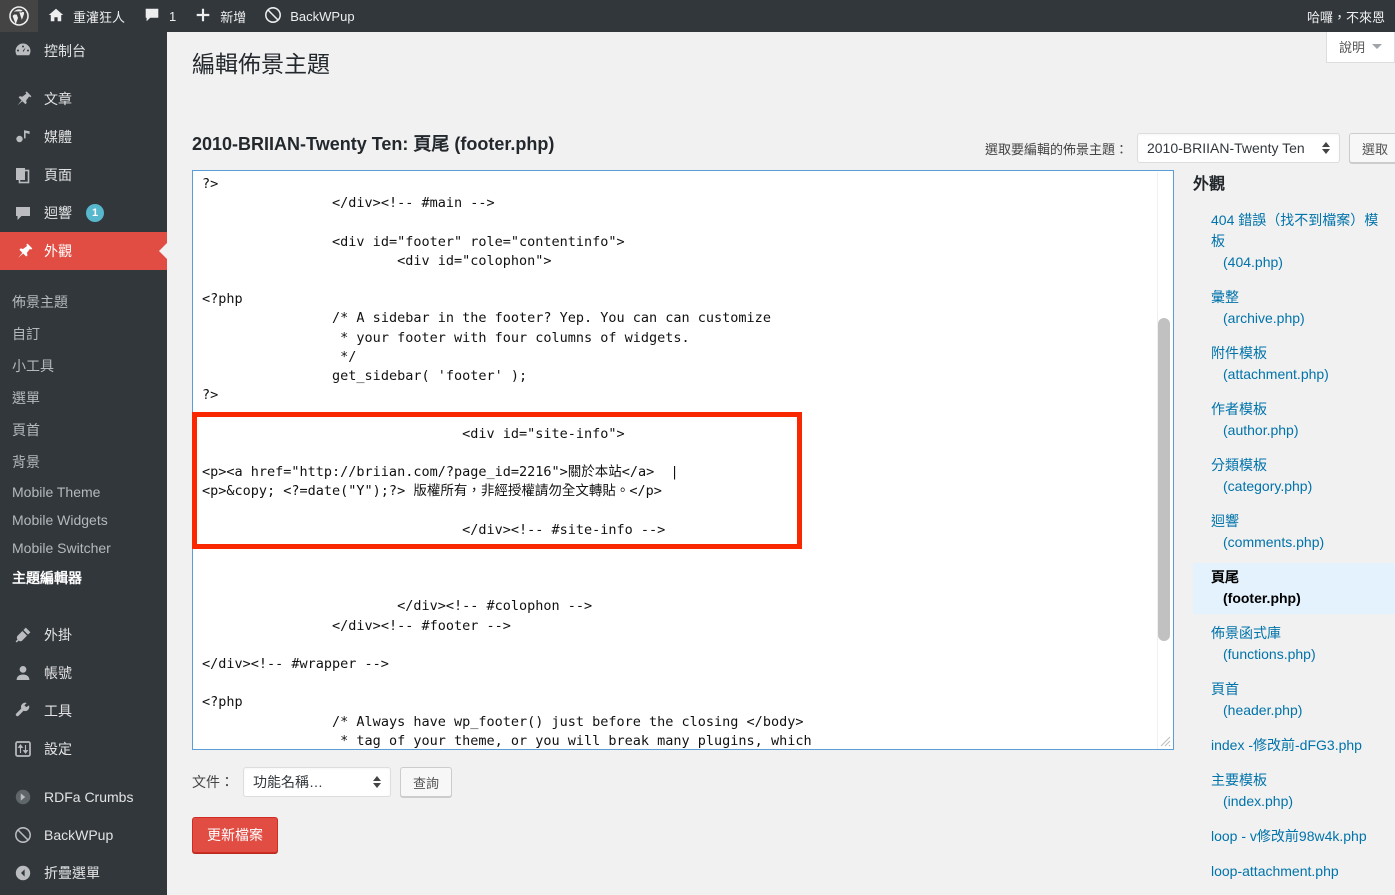 The image size is (1395, 895). I want to click on template-file-comments: 迴響 (comments.php), so click(1294, 532).